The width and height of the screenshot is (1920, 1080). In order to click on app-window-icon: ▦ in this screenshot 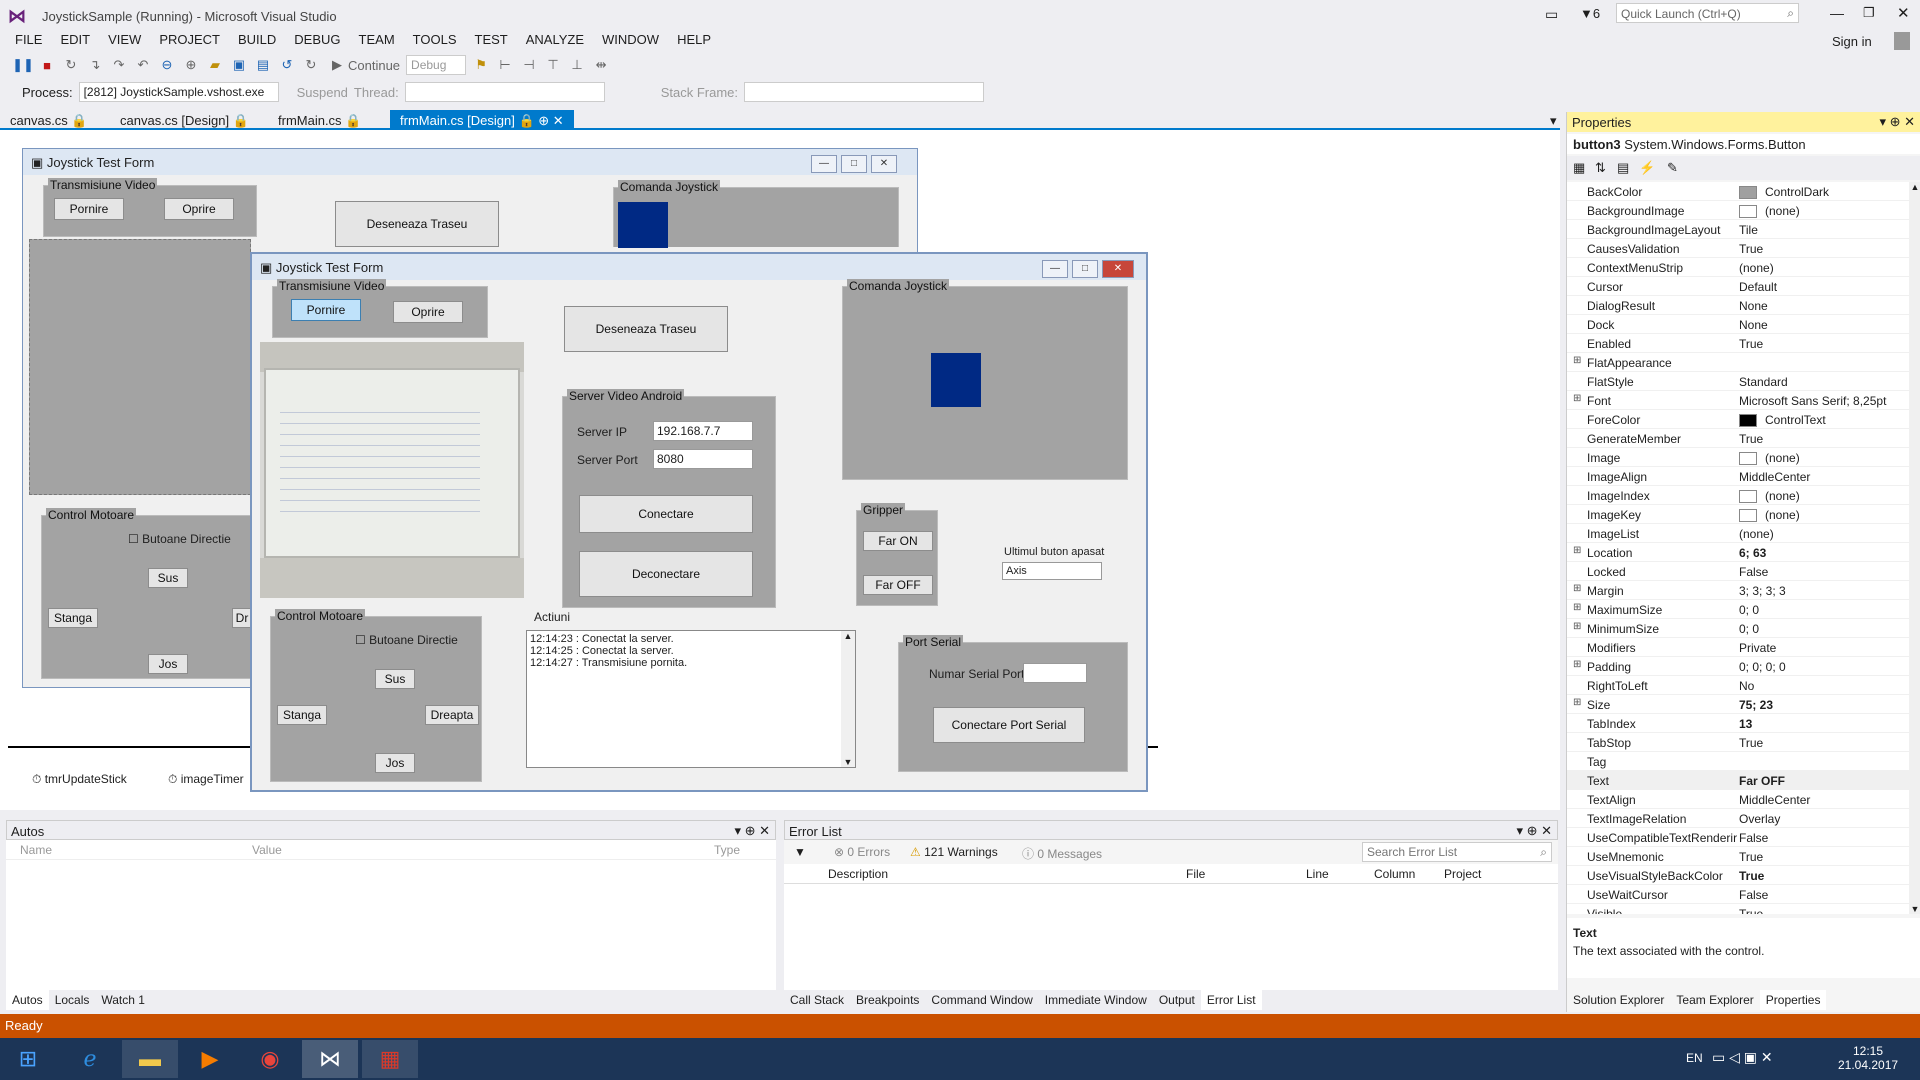, I will do `click(390, 1059)`.